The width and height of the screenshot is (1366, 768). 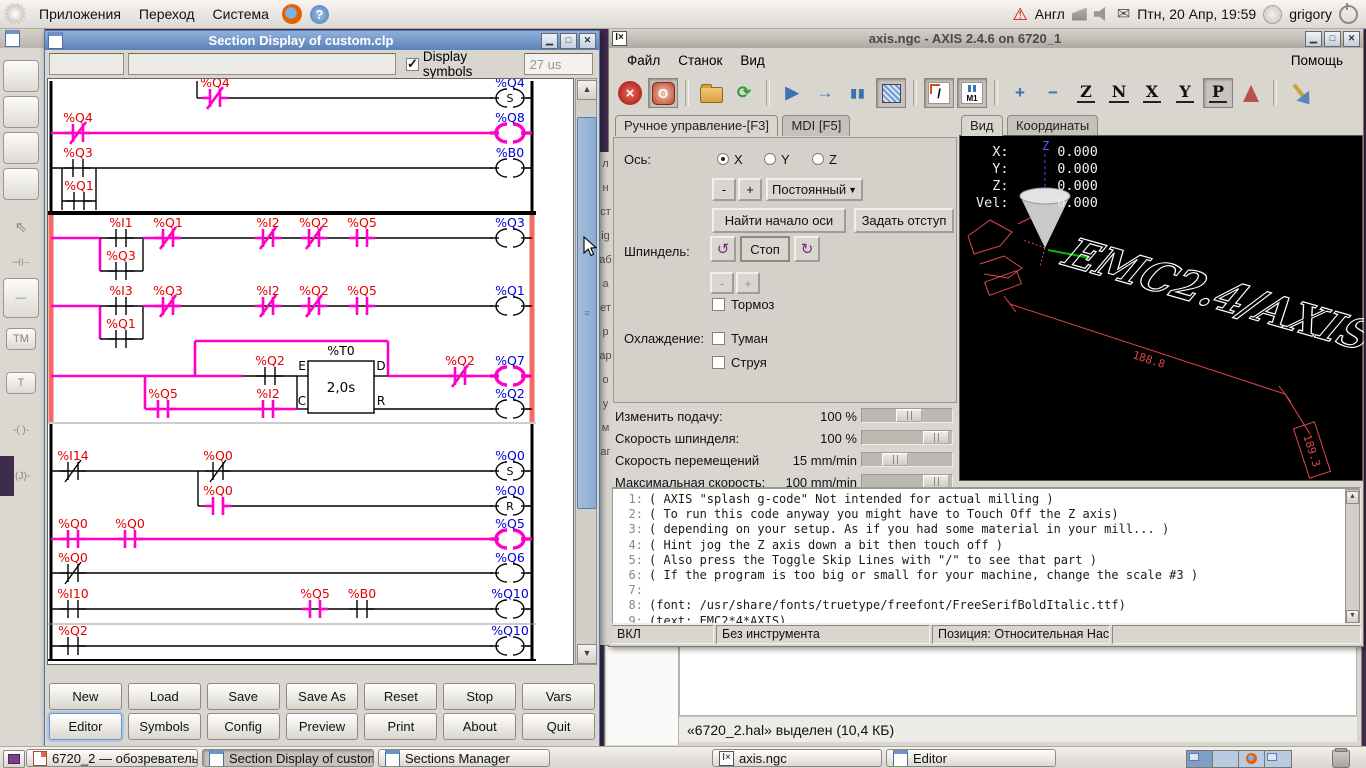 What do you see at coordinates (748, 283) in the screenshot?
I see `spindle-plus-button: +` at bounding box center [748, 283].